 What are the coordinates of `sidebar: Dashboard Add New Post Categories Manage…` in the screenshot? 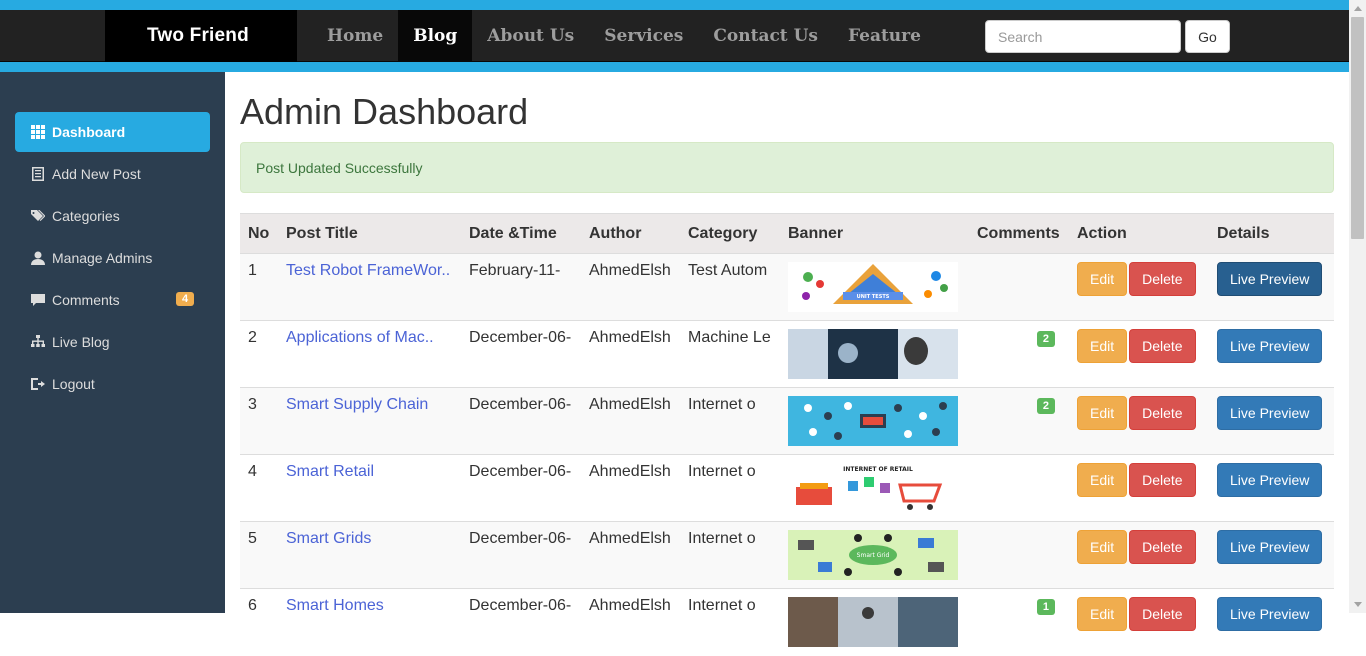 It's located at (112, 342).